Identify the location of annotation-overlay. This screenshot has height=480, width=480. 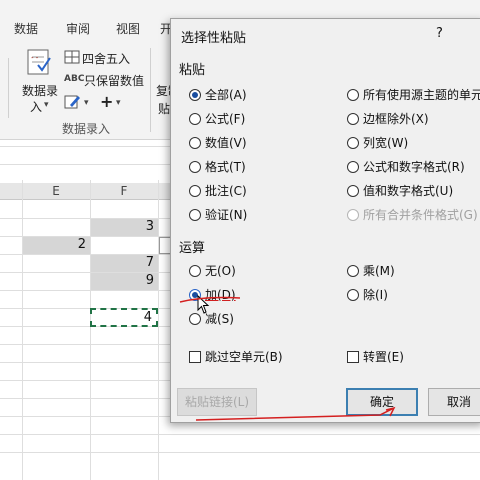
(287, 358).